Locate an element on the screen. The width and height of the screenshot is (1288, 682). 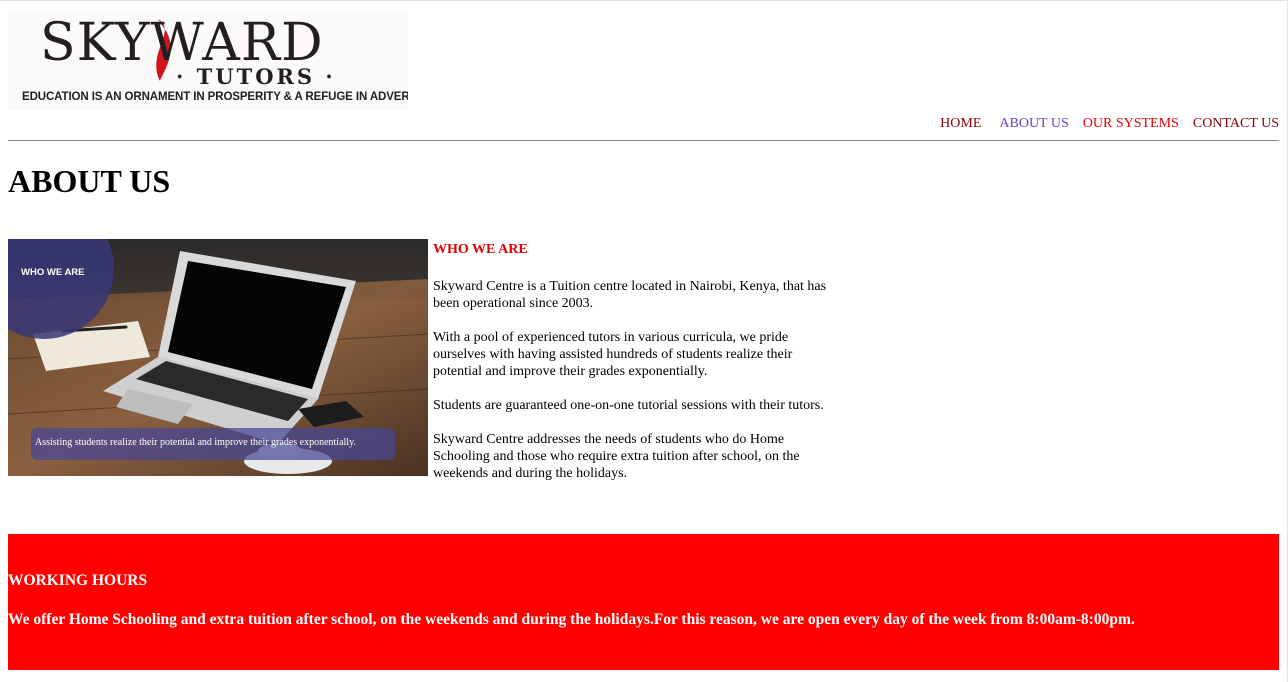
logo-brand-name: SKYWARD is located at coordinates (182, 43).